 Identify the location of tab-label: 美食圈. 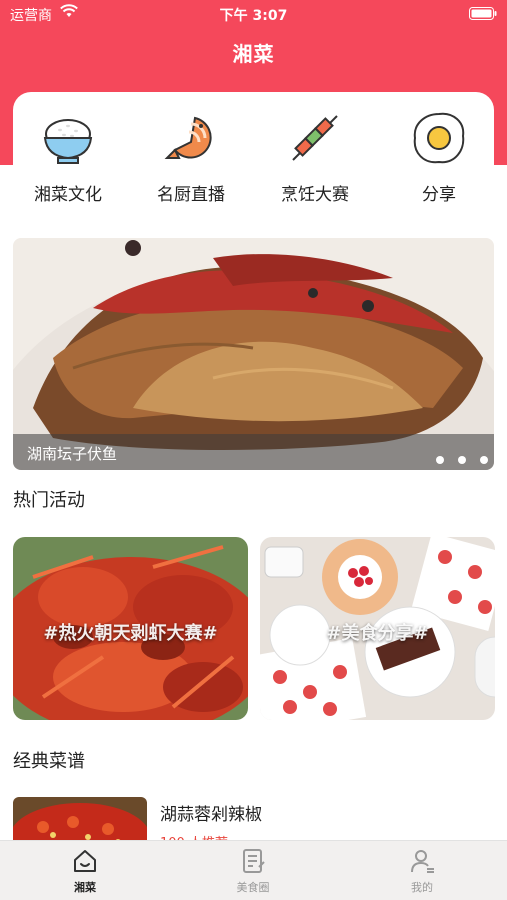
(253, 887).